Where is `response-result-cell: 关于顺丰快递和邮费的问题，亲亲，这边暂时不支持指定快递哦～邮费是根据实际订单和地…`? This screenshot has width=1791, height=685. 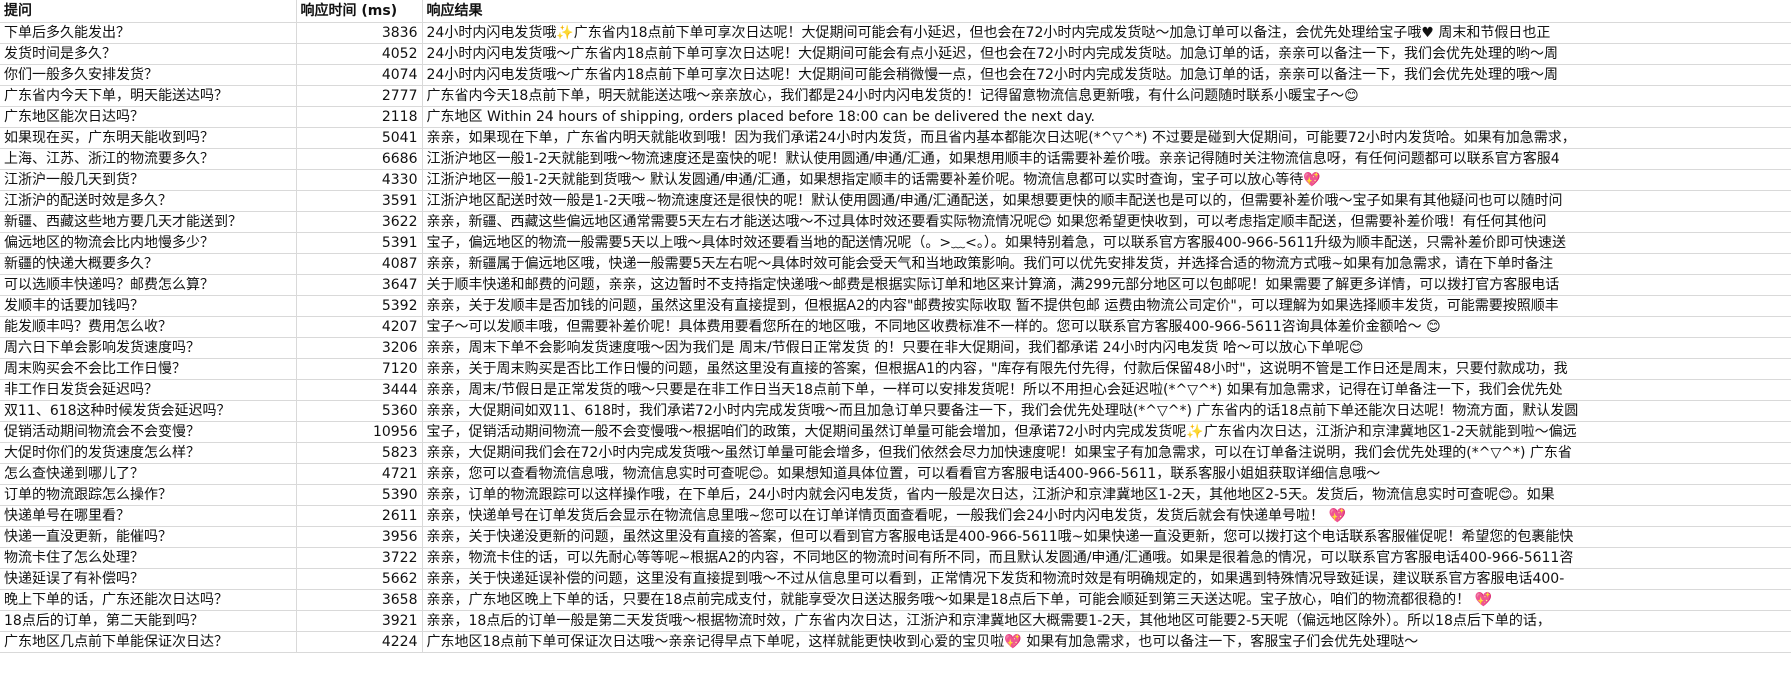
response-result-cell: 关于顺丰快递和邮费的问题，亲亲，这边暂时不支持指定快递哦～邮费是根据实际订单和地… is located at coordinates (1106, 285).